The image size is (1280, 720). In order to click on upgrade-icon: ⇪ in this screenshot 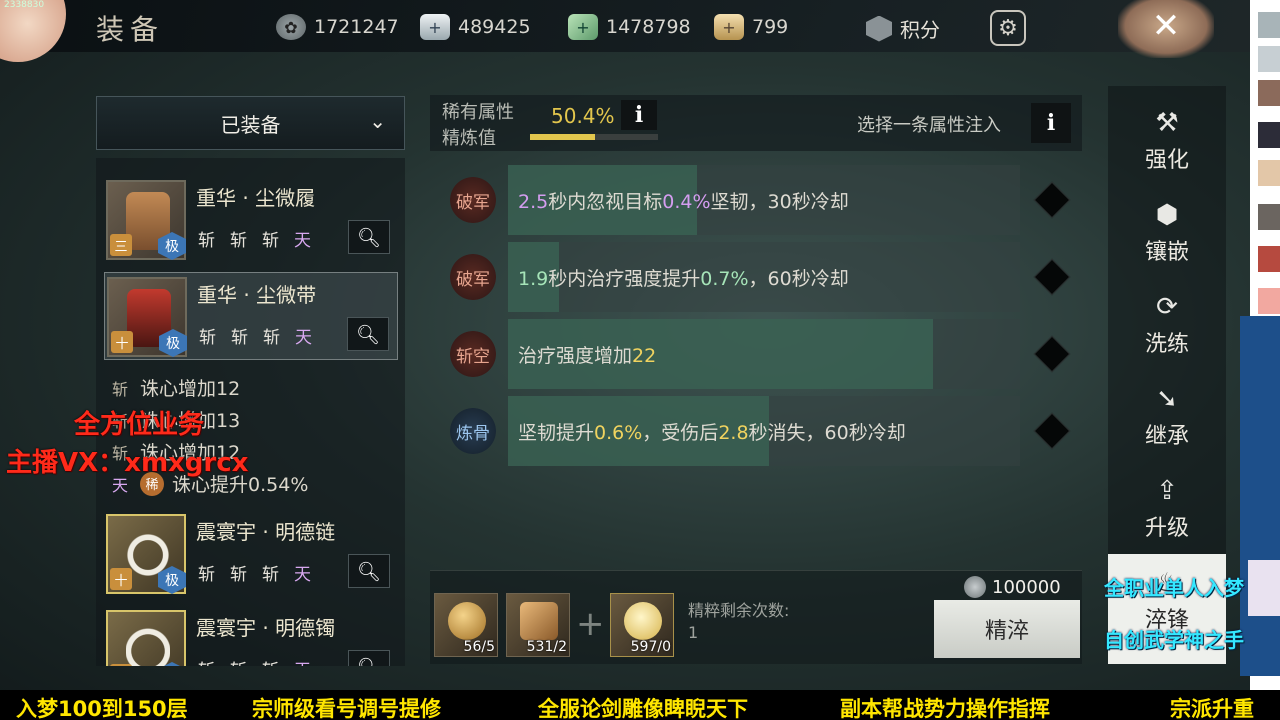, I will do `click(1167, 491)`.